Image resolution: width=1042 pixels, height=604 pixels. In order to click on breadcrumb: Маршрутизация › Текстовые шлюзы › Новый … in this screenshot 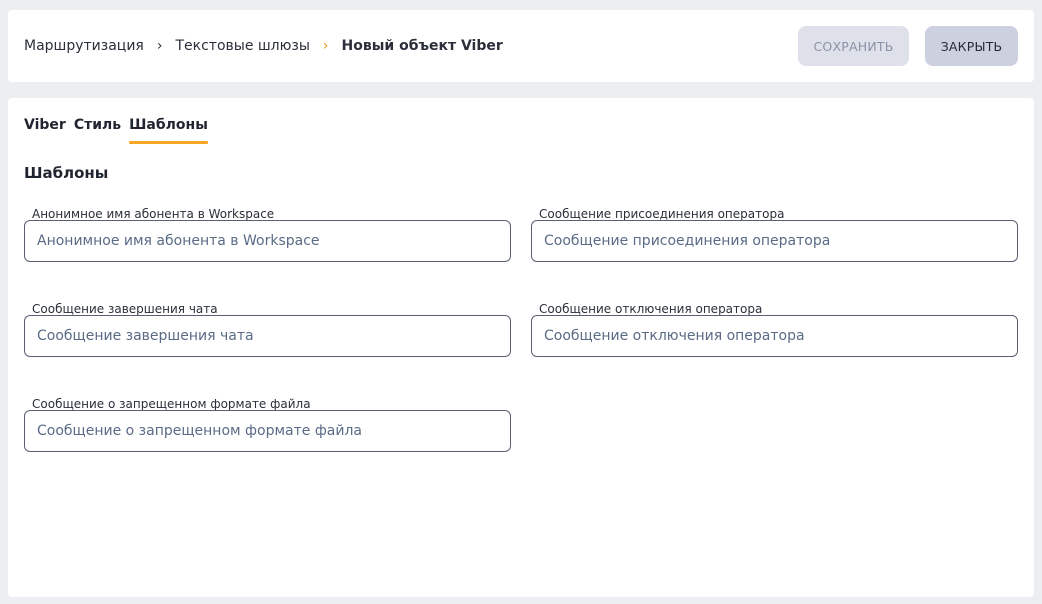, I will do `click(263, 46)`.